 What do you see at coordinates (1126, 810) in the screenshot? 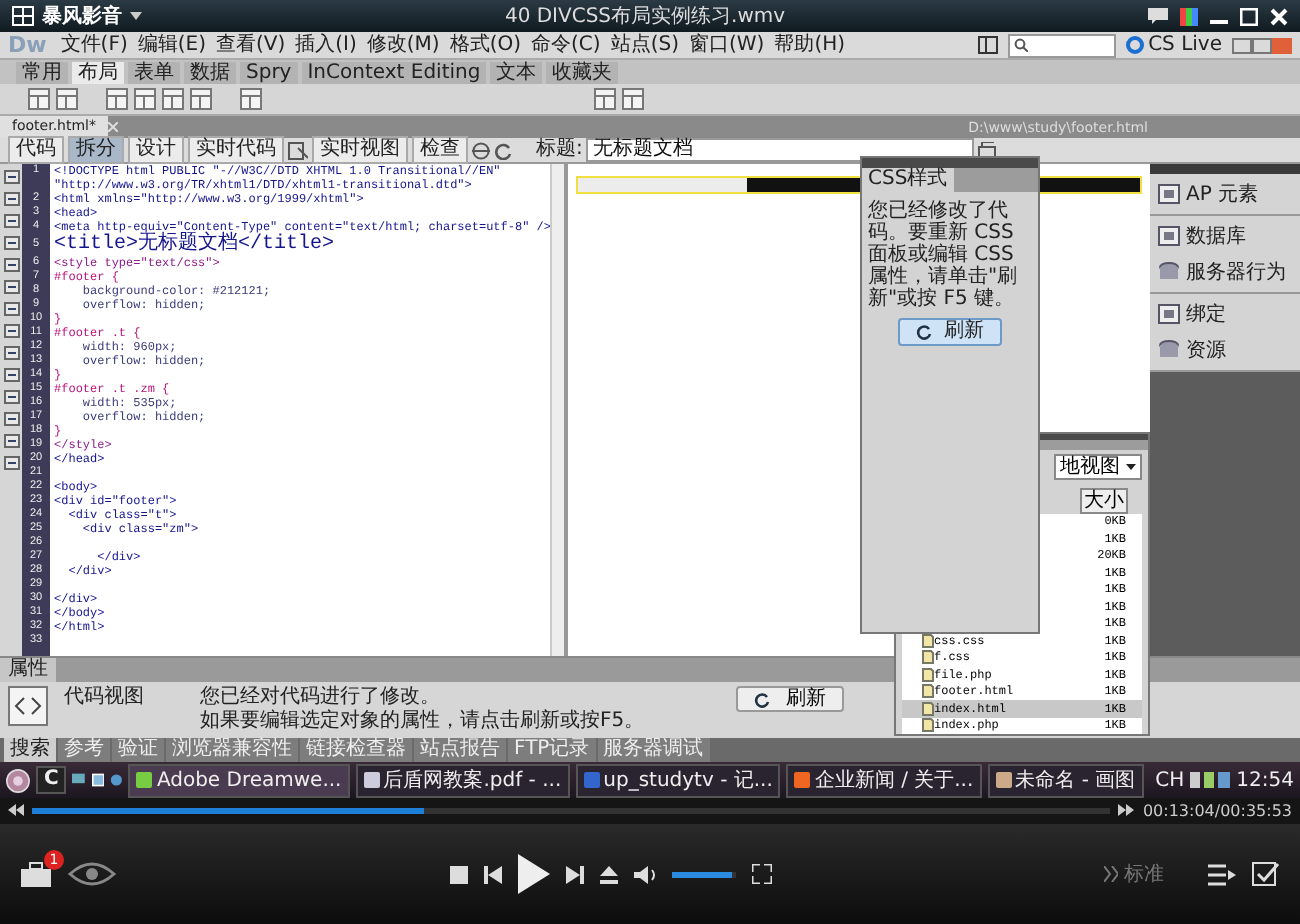
I see `fast-forward-icon` at bounding box center [1126, 810].